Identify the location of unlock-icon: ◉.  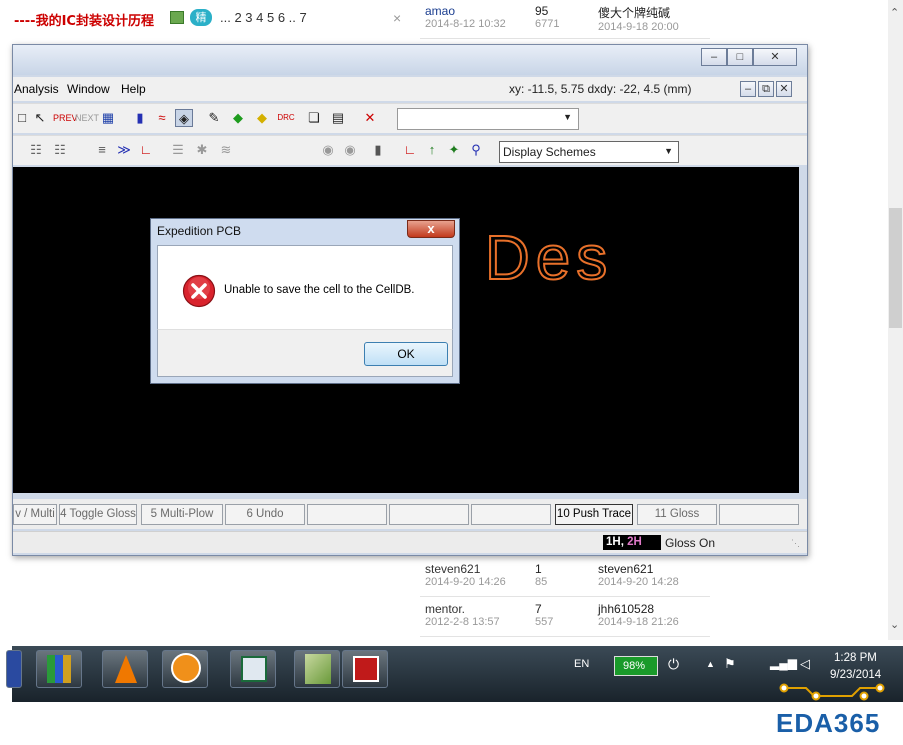
(350, 150).